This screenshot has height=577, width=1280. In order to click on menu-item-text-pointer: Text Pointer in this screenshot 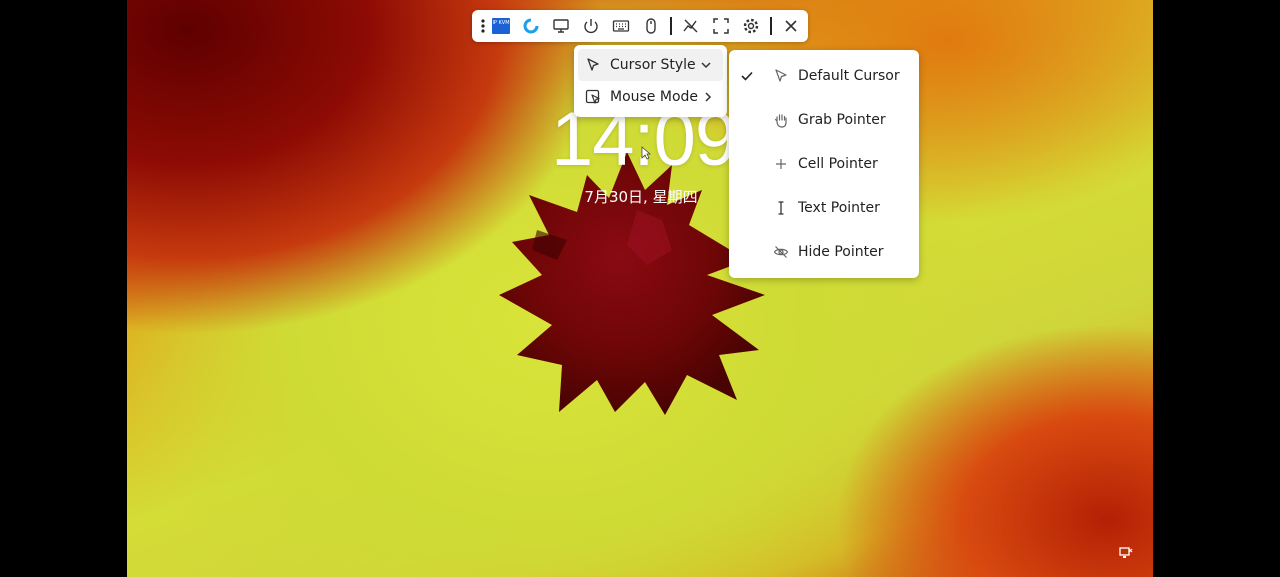, I will do `click(824, 208)`.